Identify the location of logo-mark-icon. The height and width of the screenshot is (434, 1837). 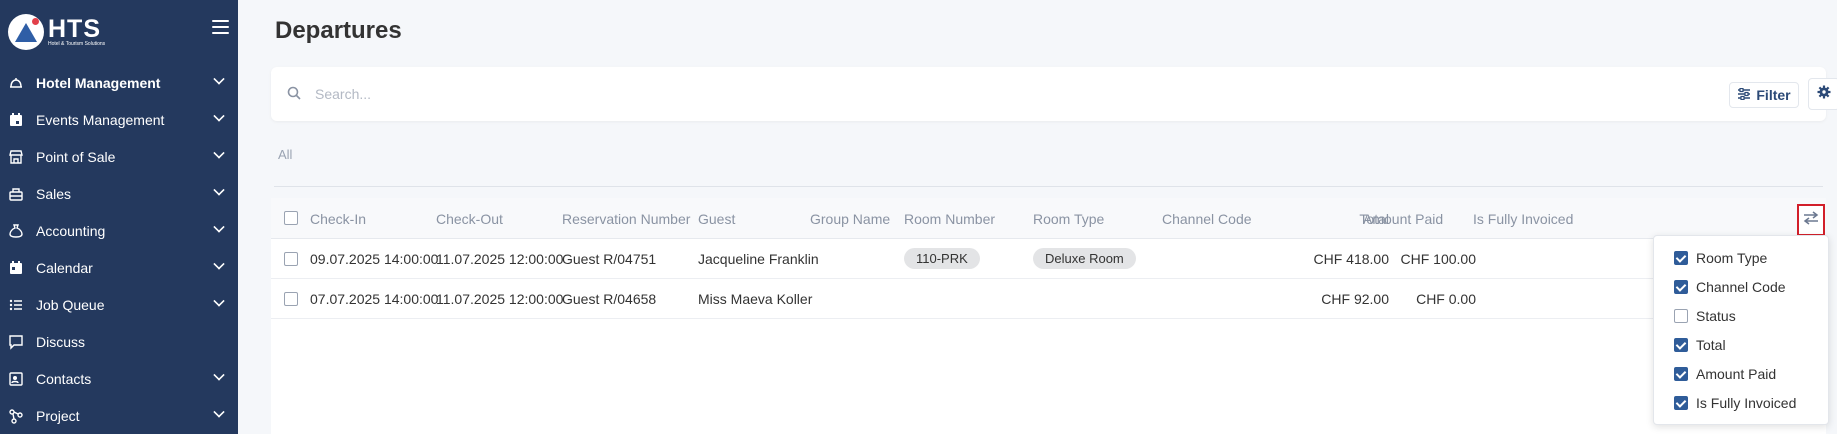
(26, 32).